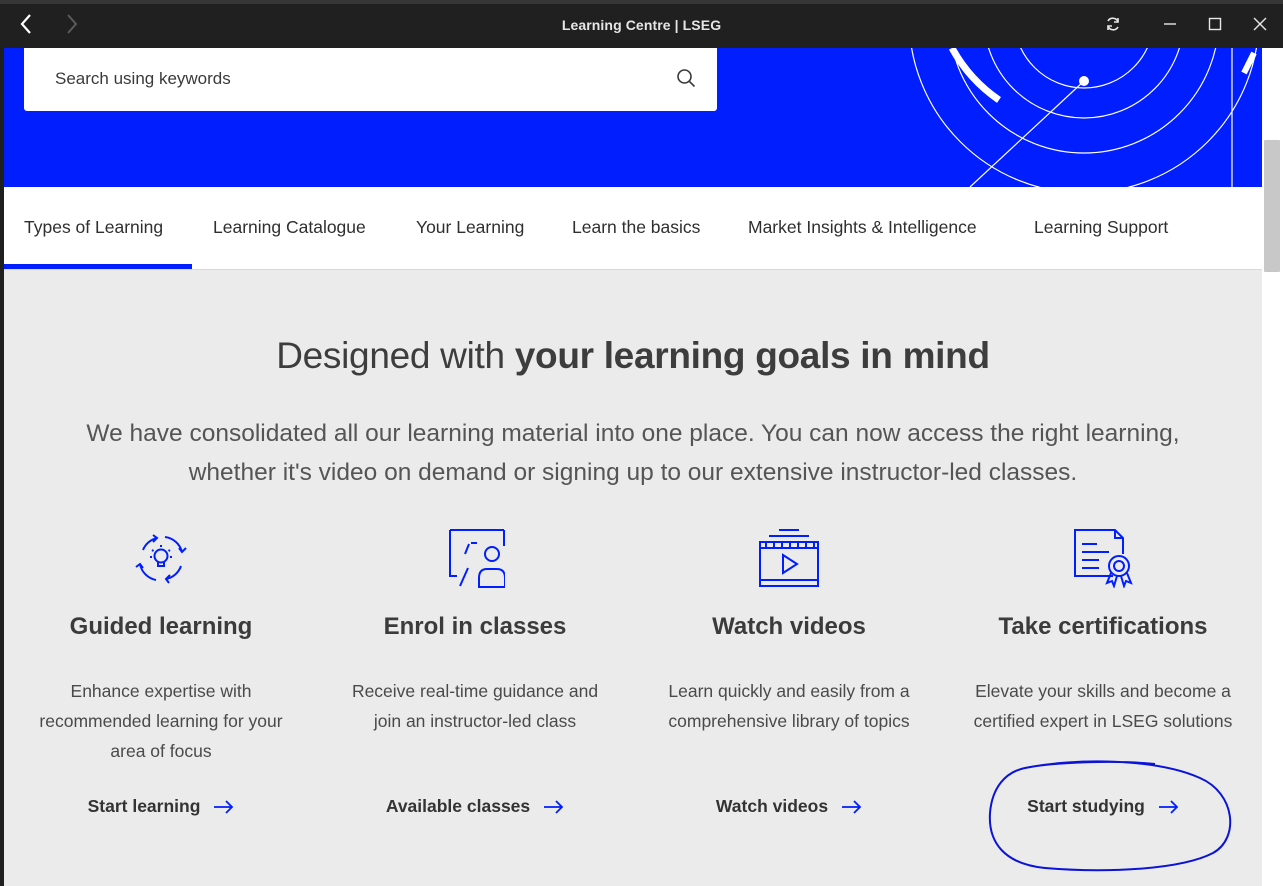 The height and width of the screenshot is (886, 1283). What do you see at coordinates (789, 558) in the screenshot?
I see `video-player-icon` at bounding box center [789, 558].